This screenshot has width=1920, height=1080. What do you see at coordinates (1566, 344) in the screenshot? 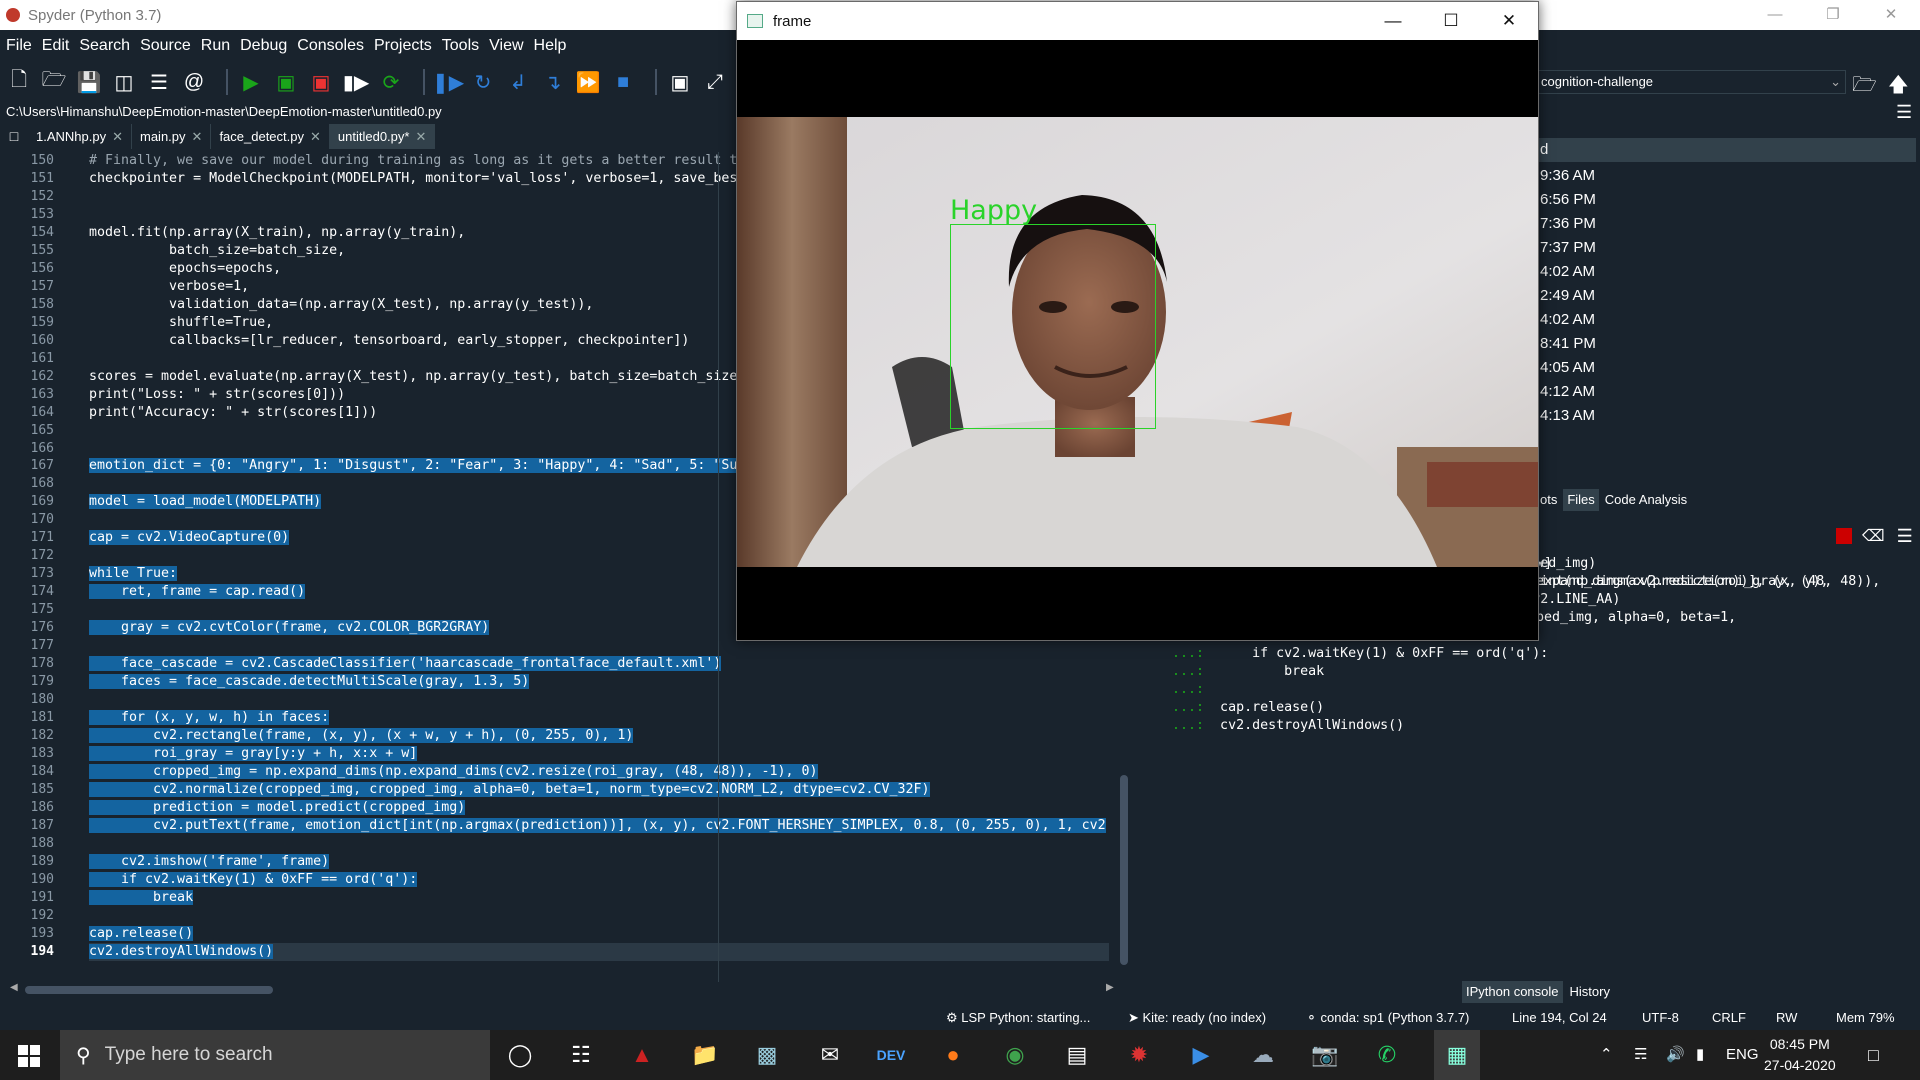
I see `file-modified-time: 8:41 PM` at bounding box center [1566, 344].